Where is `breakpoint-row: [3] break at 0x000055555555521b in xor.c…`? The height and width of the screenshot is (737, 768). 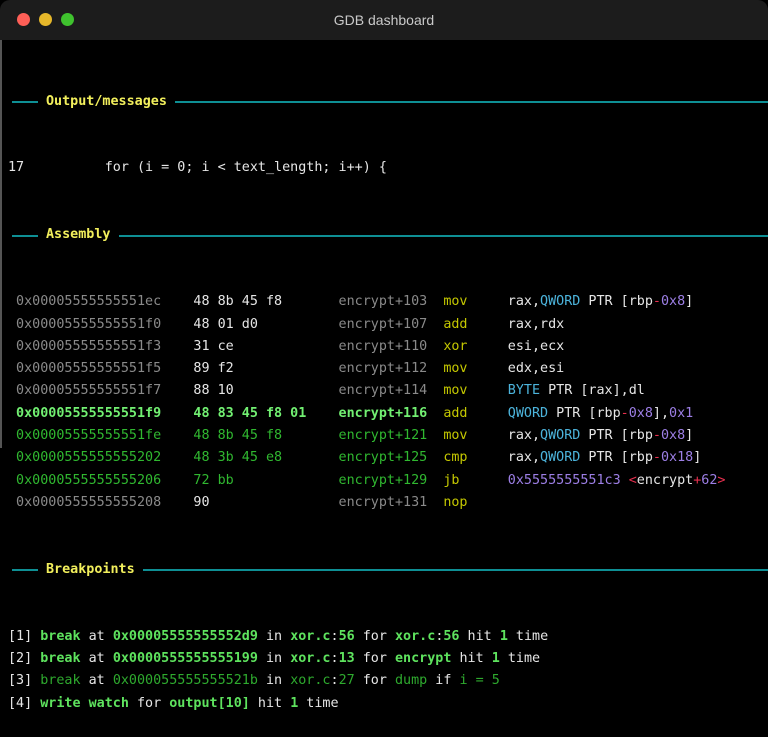 breakpoint-row: [3] break at 0x000055555555521b in xor.c… is located at coordinates (388, 681).